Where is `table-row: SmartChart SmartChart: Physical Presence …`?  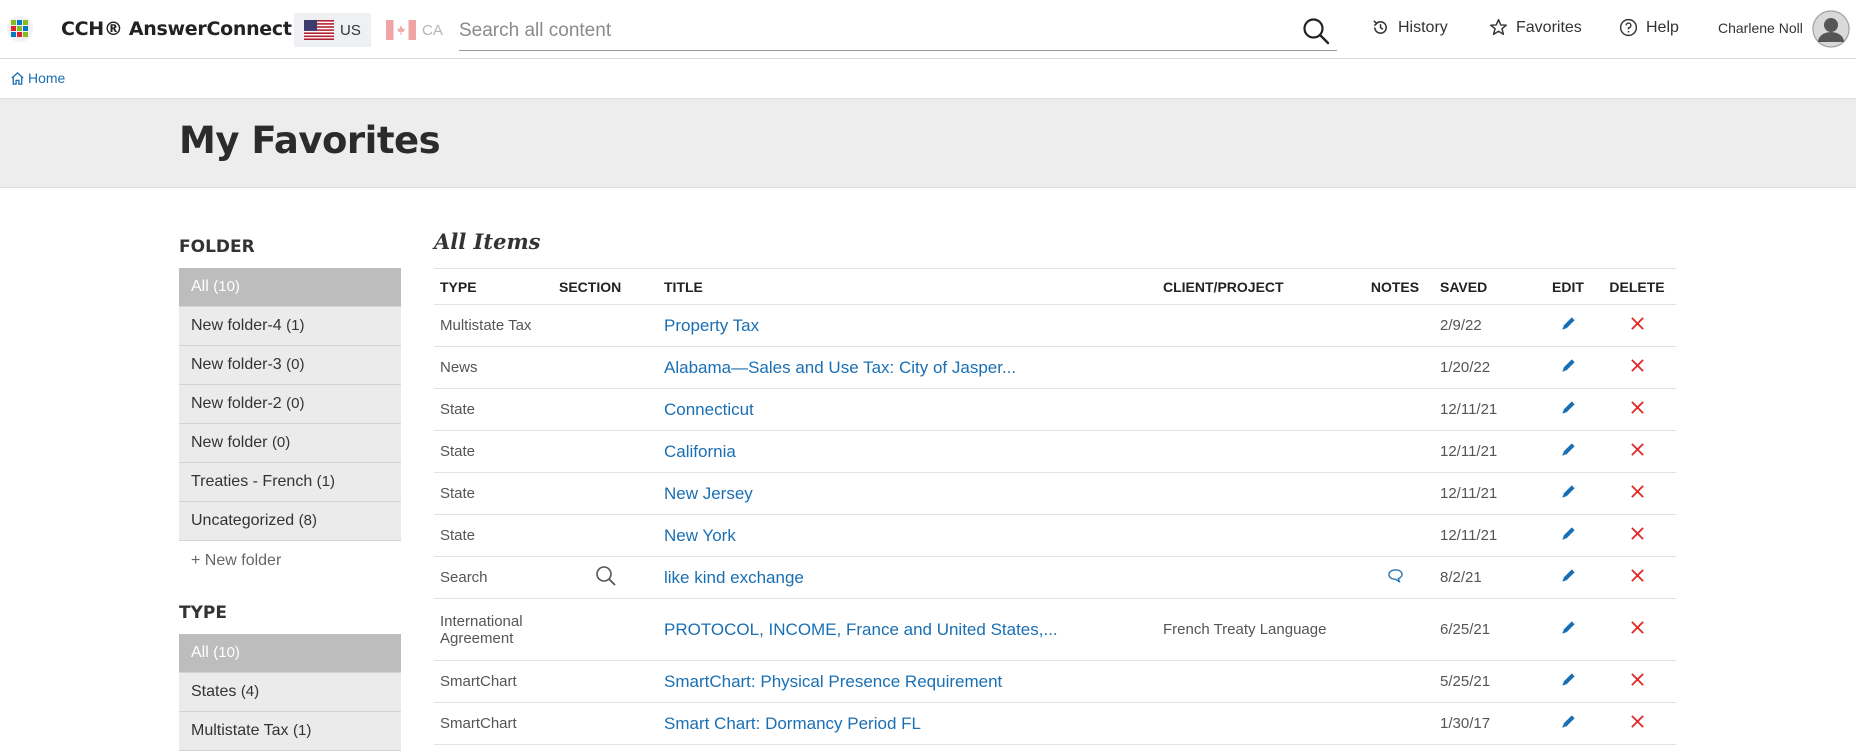
table-row: SmartChart SmartChart: Physical Presence … is located at coordinates (1055, 681).